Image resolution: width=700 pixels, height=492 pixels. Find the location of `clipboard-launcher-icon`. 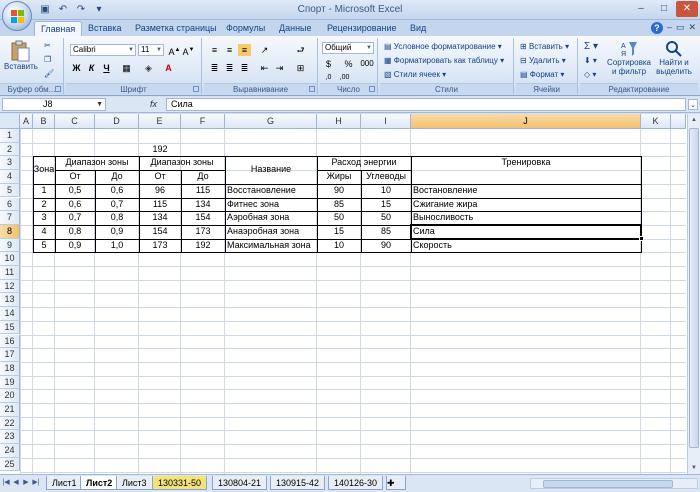

clipboard-launcher-icon is located at coordinates (58, 89).